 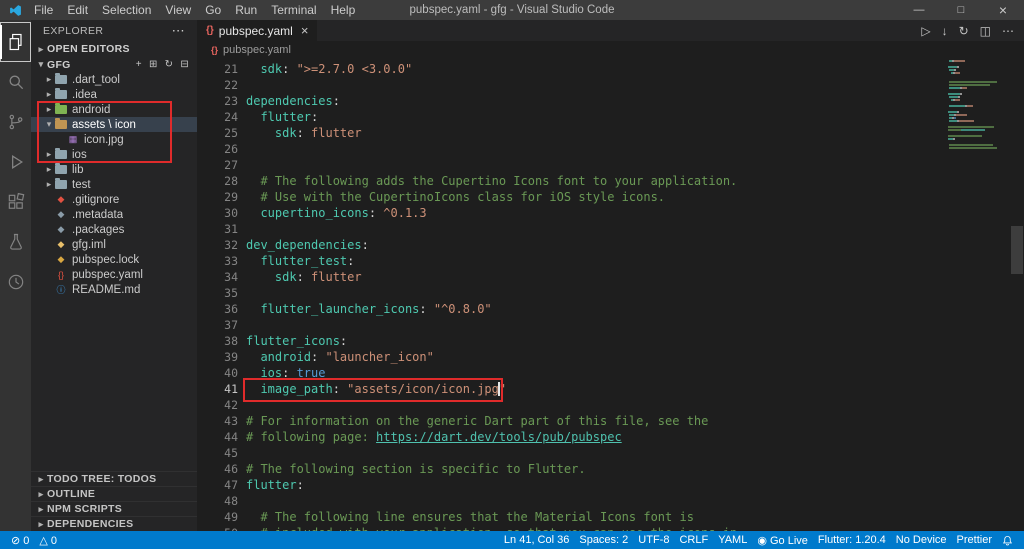 What do you see at coordinates (1003, 10) in the screenshot?
I see `close-window-button: ×` at bounding box center [1003, 10].